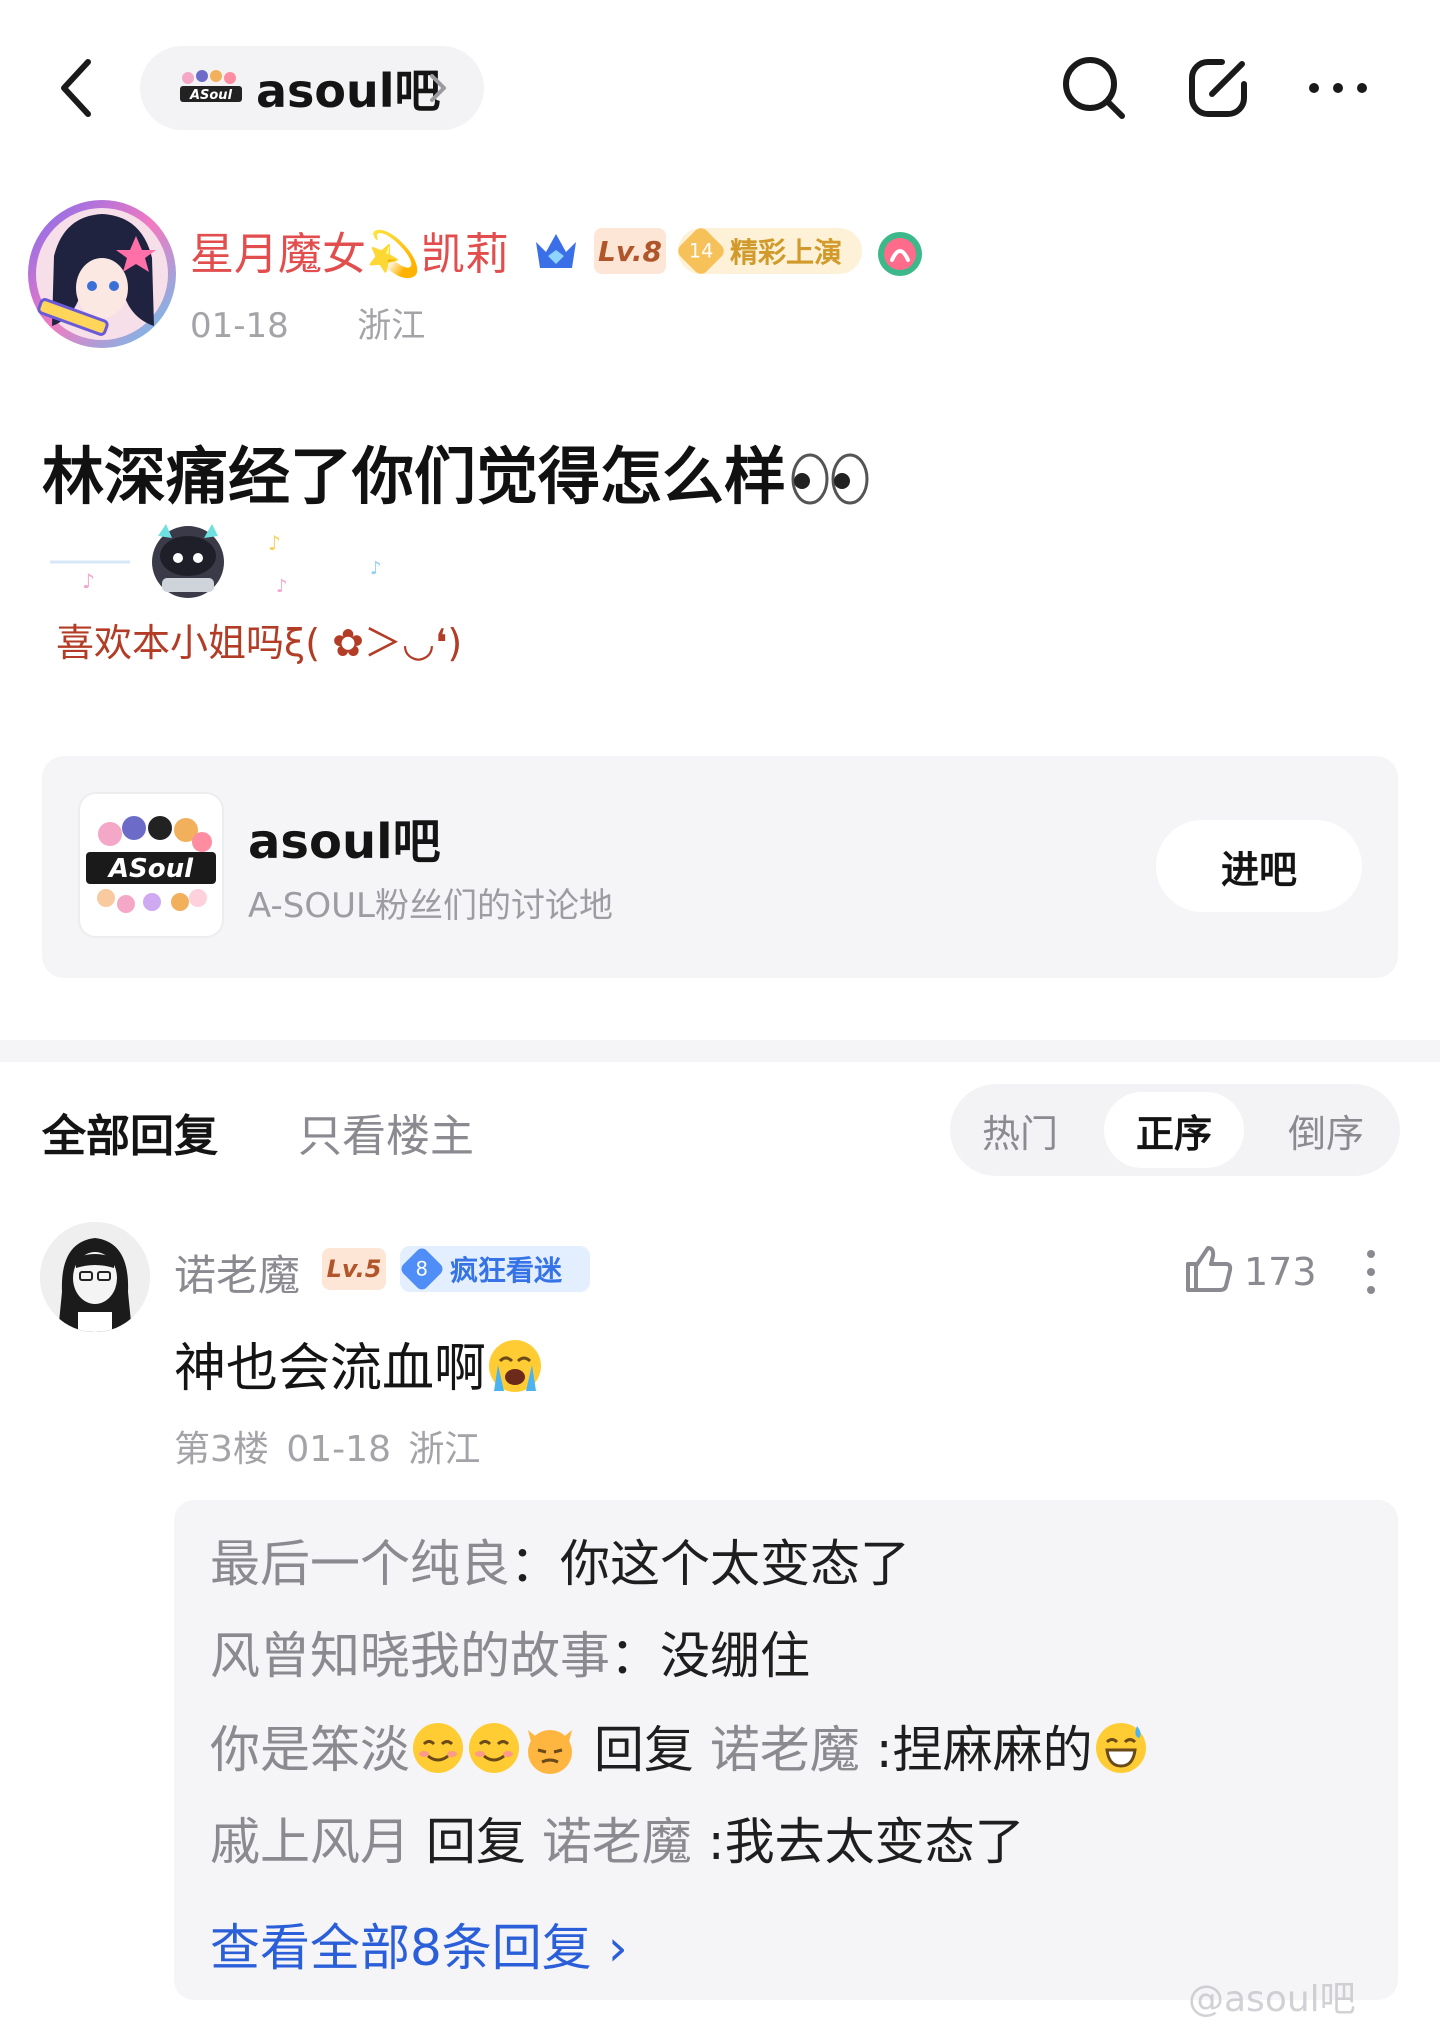 The height and width of the screenshot is (2029, 1440). I want to click on reply-fan-badge-label: 疯狂看迷, so click(506, 1270).